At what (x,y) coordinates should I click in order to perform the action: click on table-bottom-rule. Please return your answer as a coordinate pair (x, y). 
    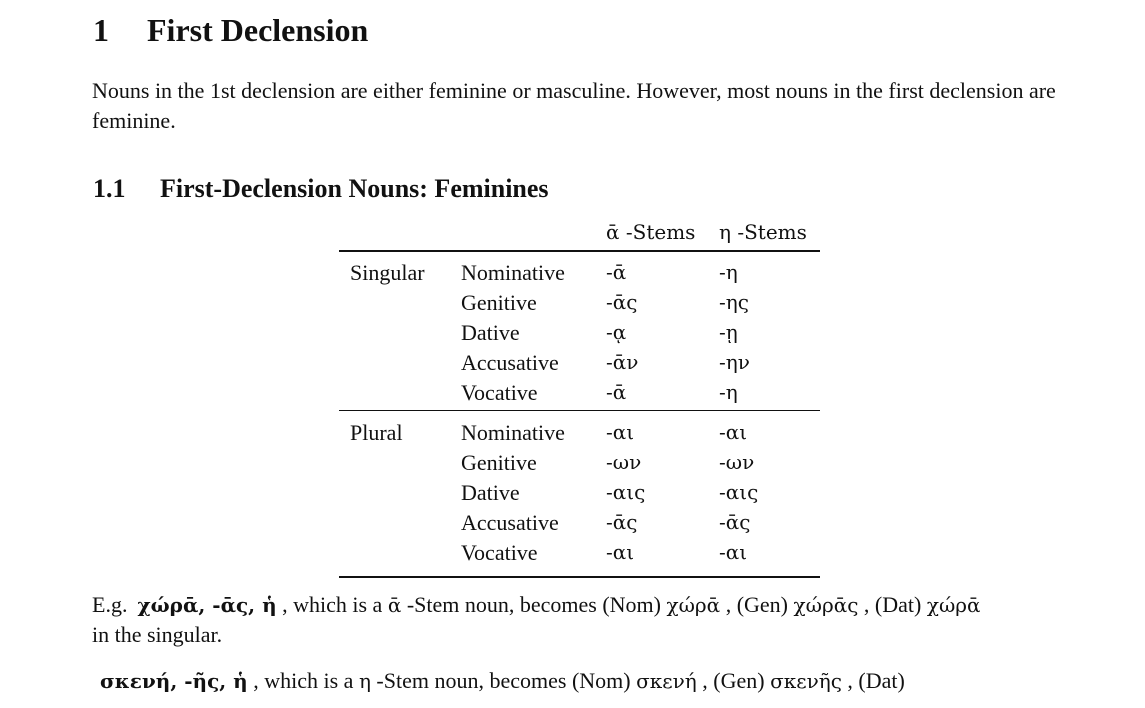
    Looking at the image, I should click on (579, 577).